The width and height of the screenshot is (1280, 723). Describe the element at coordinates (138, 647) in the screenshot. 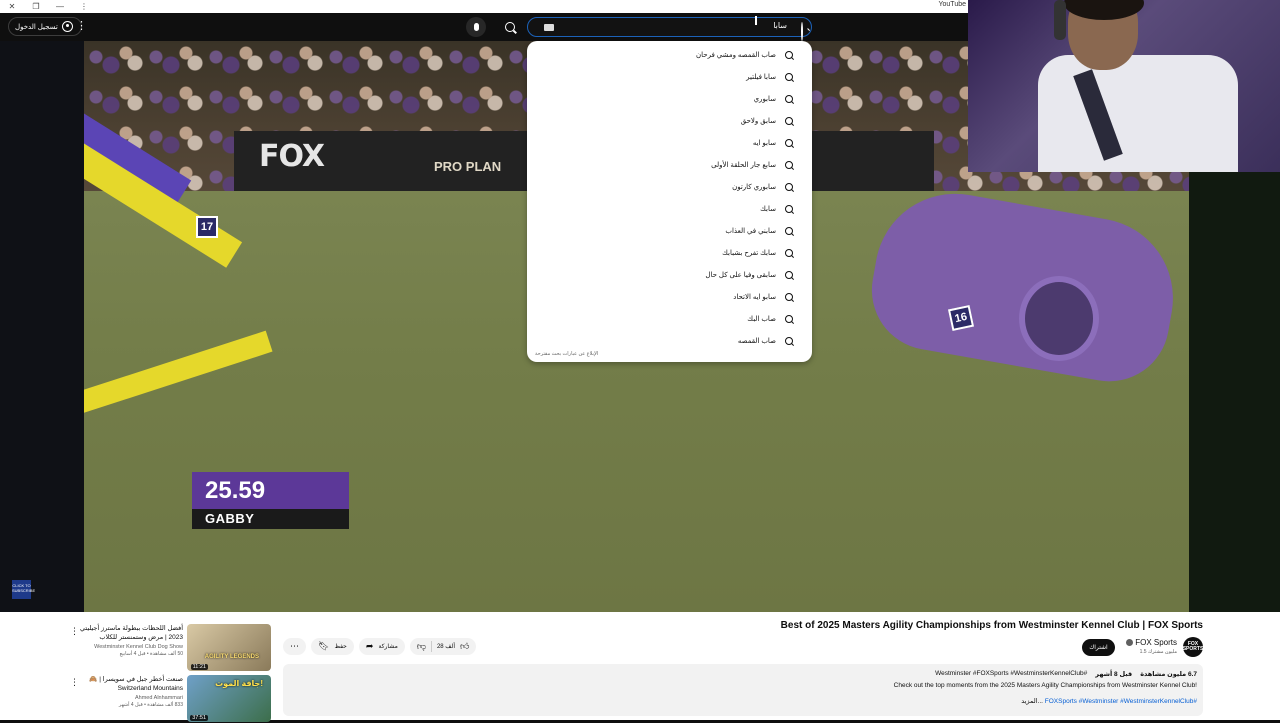

I see `recommendation-channel: Westminster Kennel Club Dog Show` at that location.